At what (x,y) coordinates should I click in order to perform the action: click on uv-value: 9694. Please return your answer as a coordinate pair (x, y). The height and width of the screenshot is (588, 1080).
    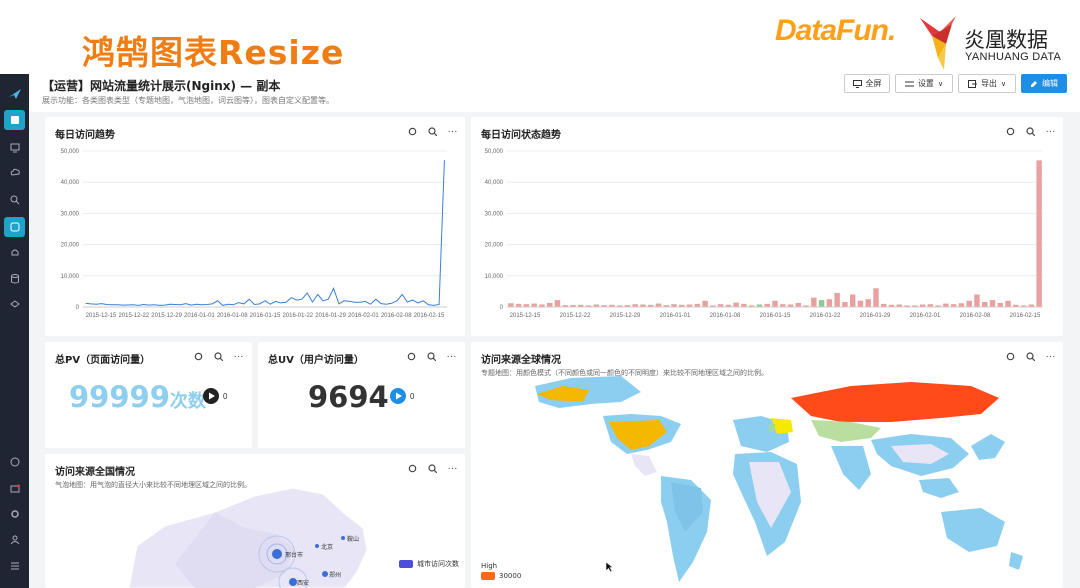
    Looking at the image, I should click on (348, 397).